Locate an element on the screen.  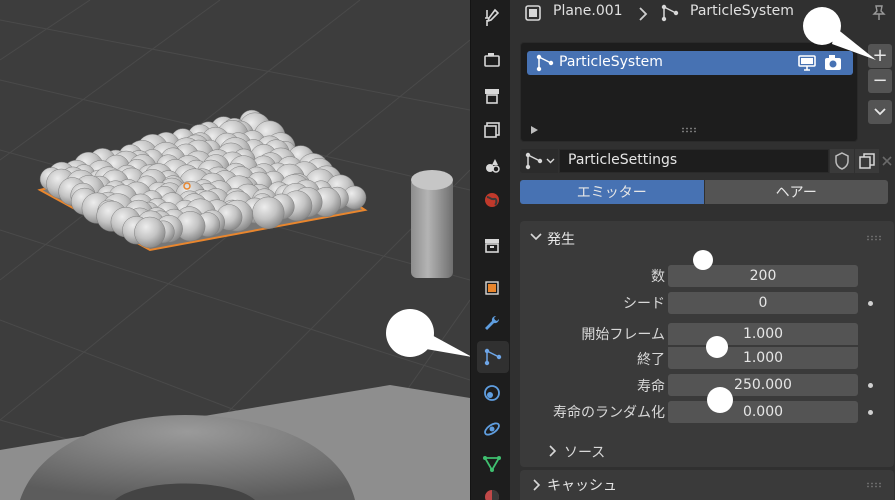
seed-field: 0 is located at coordinates (763, 303).